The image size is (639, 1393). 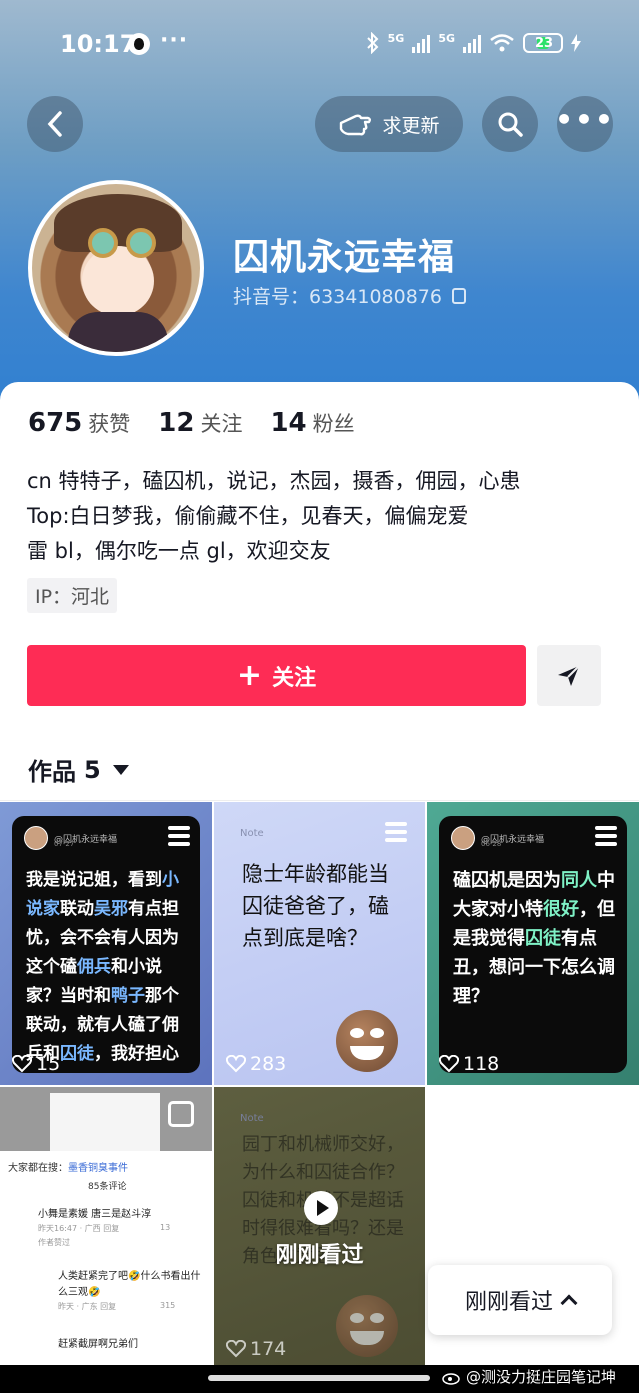 I want to click on weibo-icon, so click(x=451, y=1378).